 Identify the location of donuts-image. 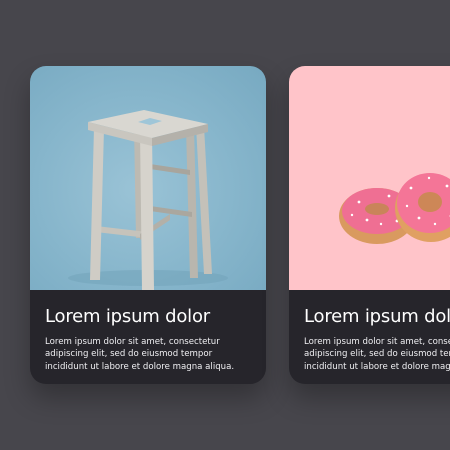
(394, 208).